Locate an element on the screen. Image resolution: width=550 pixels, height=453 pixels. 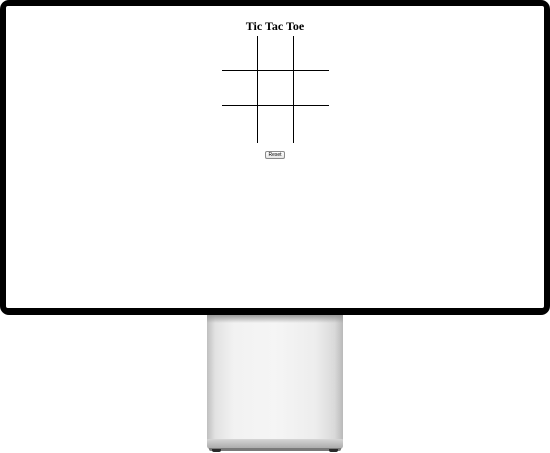
monitor-stand-base-edge is located at coordinates (275, 449).